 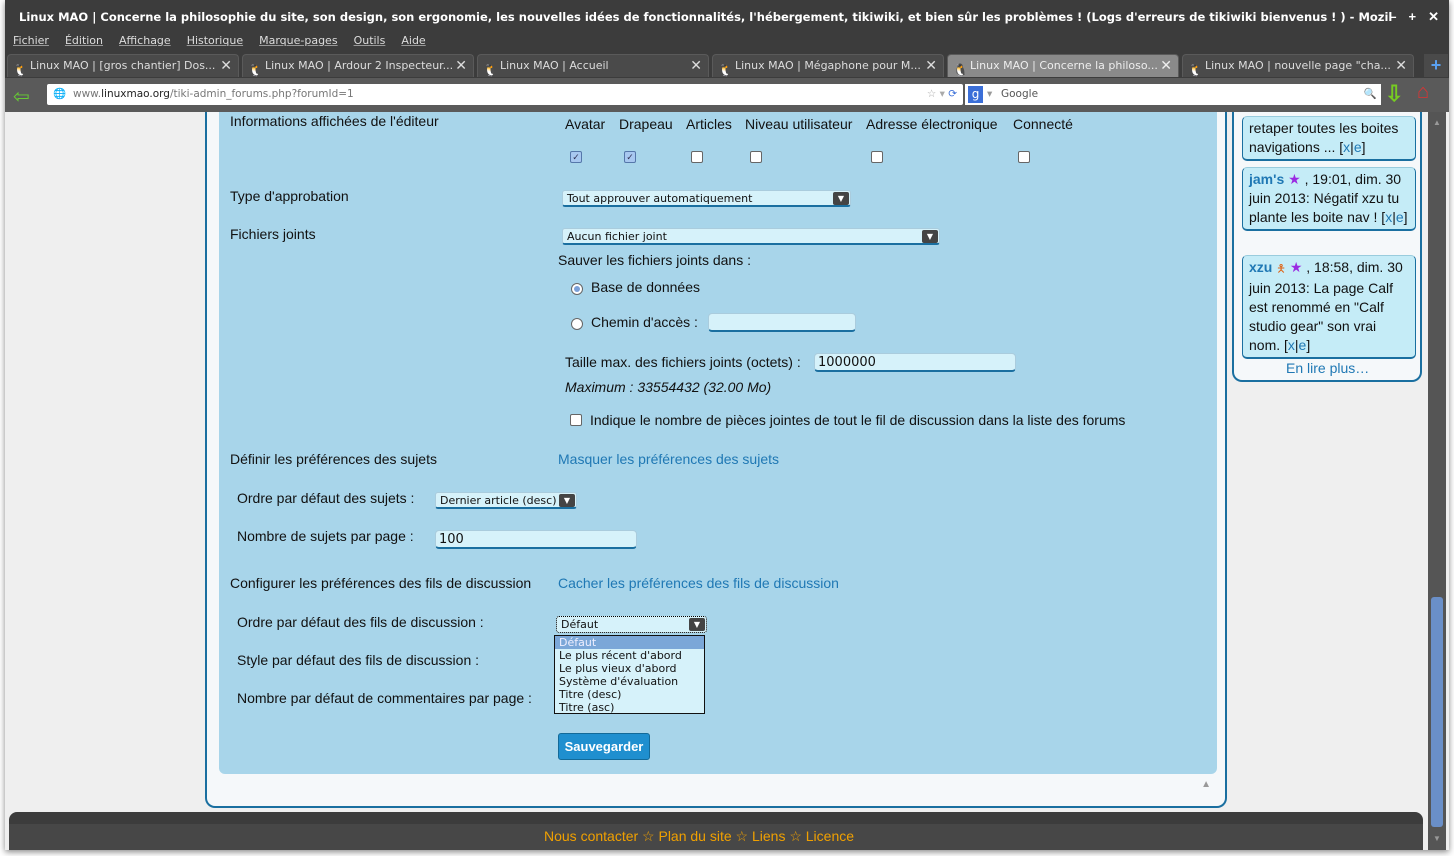 What do you see at coordinates (215, 40) in the screenshot?
I see `menu-historique: Historique` at bounding box center [215, 40].